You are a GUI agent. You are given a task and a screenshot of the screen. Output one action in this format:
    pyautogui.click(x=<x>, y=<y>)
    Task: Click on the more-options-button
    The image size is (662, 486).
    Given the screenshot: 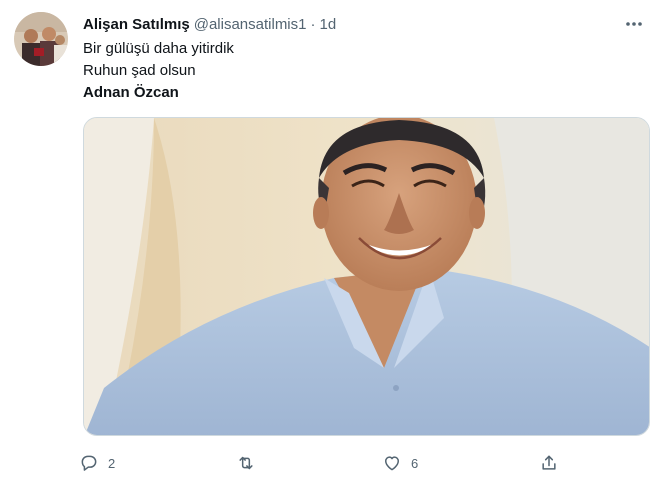 What is the action you would take?
    pyautogui.click(x=634, y=24)
    